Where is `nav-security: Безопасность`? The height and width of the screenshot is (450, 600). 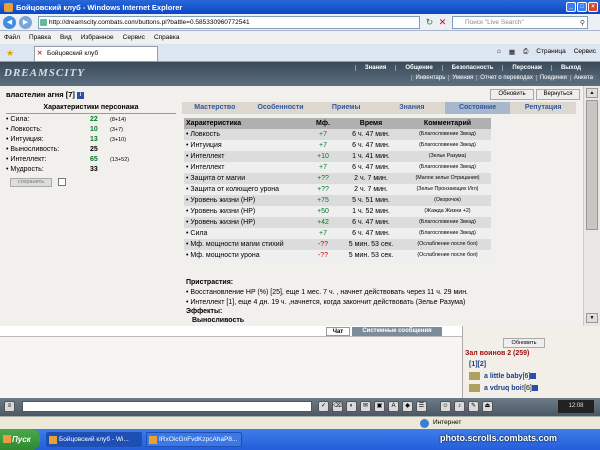 nav-security: Безопасность is located at coordinates (472, 68).